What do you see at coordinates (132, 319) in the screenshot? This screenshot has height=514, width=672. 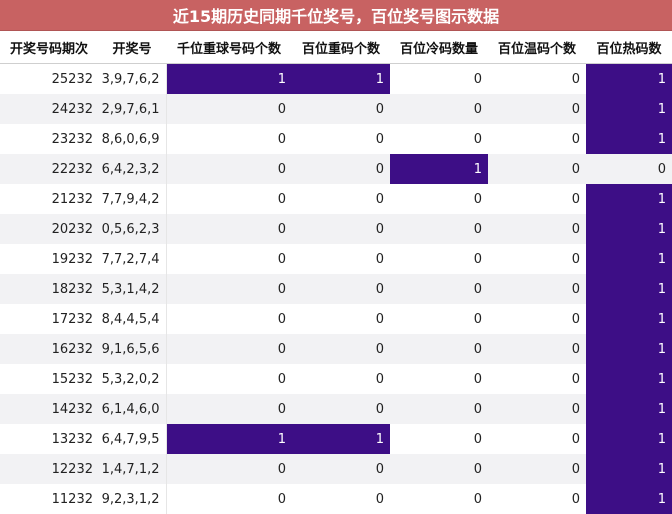 I see `cell-numbers: 8,4,4,5,4` at bounding box center [132, 319].